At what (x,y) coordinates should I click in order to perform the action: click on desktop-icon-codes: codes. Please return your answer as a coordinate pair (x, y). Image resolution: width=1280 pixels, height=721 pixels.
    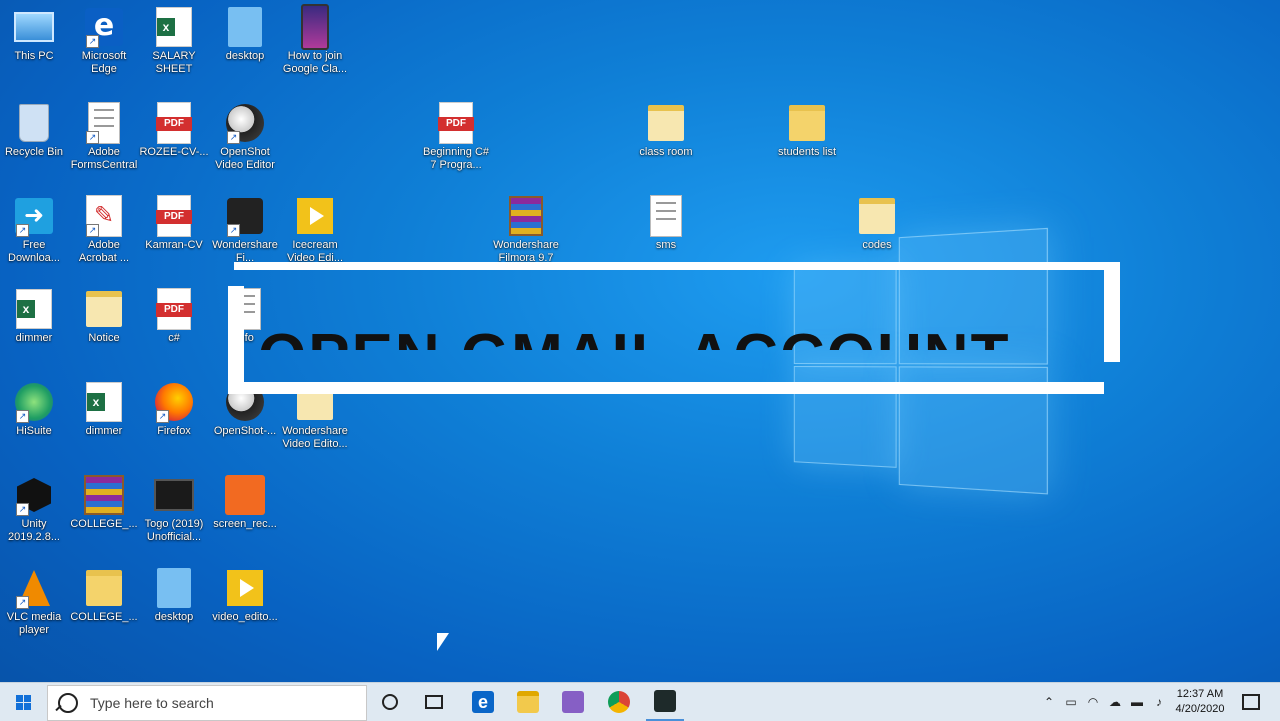
    Looking at the image, I should click on (877, 221).